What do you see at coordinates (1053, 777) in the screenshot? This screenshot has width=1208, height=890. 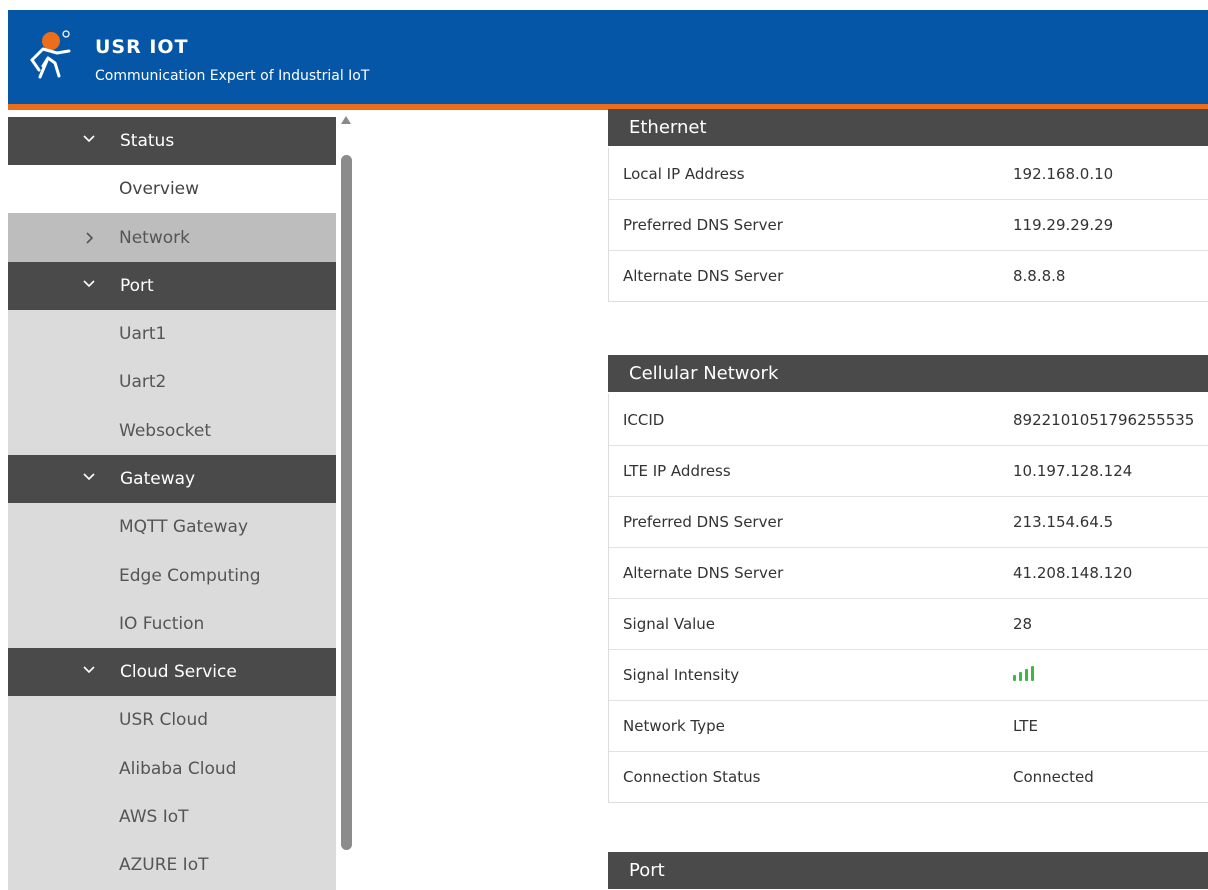 I see `row-value: Connected` at bounding box center [1053, 777].